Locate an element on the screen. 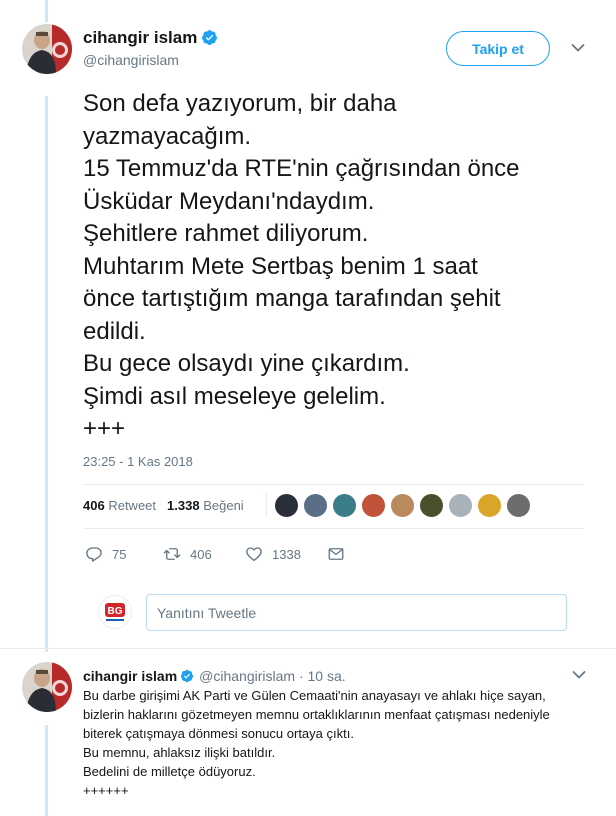  author-avatar is located at coordinates (47, 49).